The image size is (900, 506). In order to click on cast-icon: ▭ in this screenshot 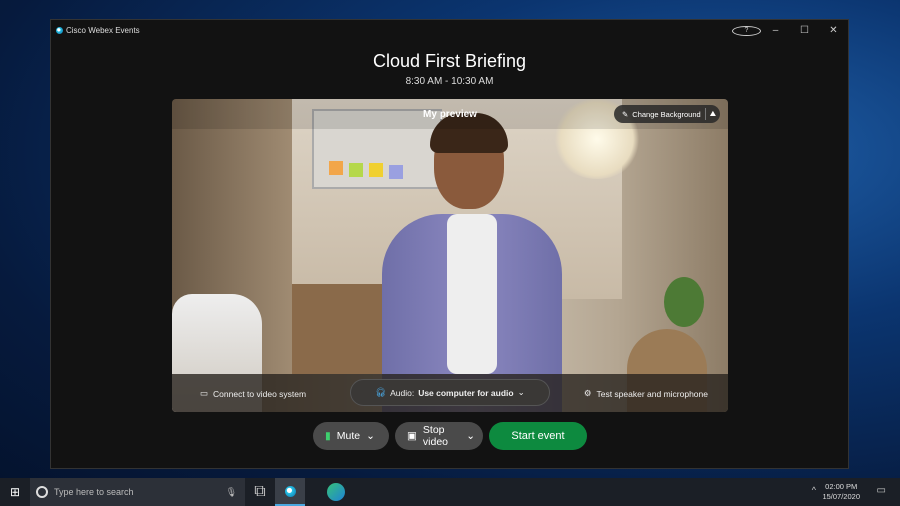, I will do `click(204, 393)`.